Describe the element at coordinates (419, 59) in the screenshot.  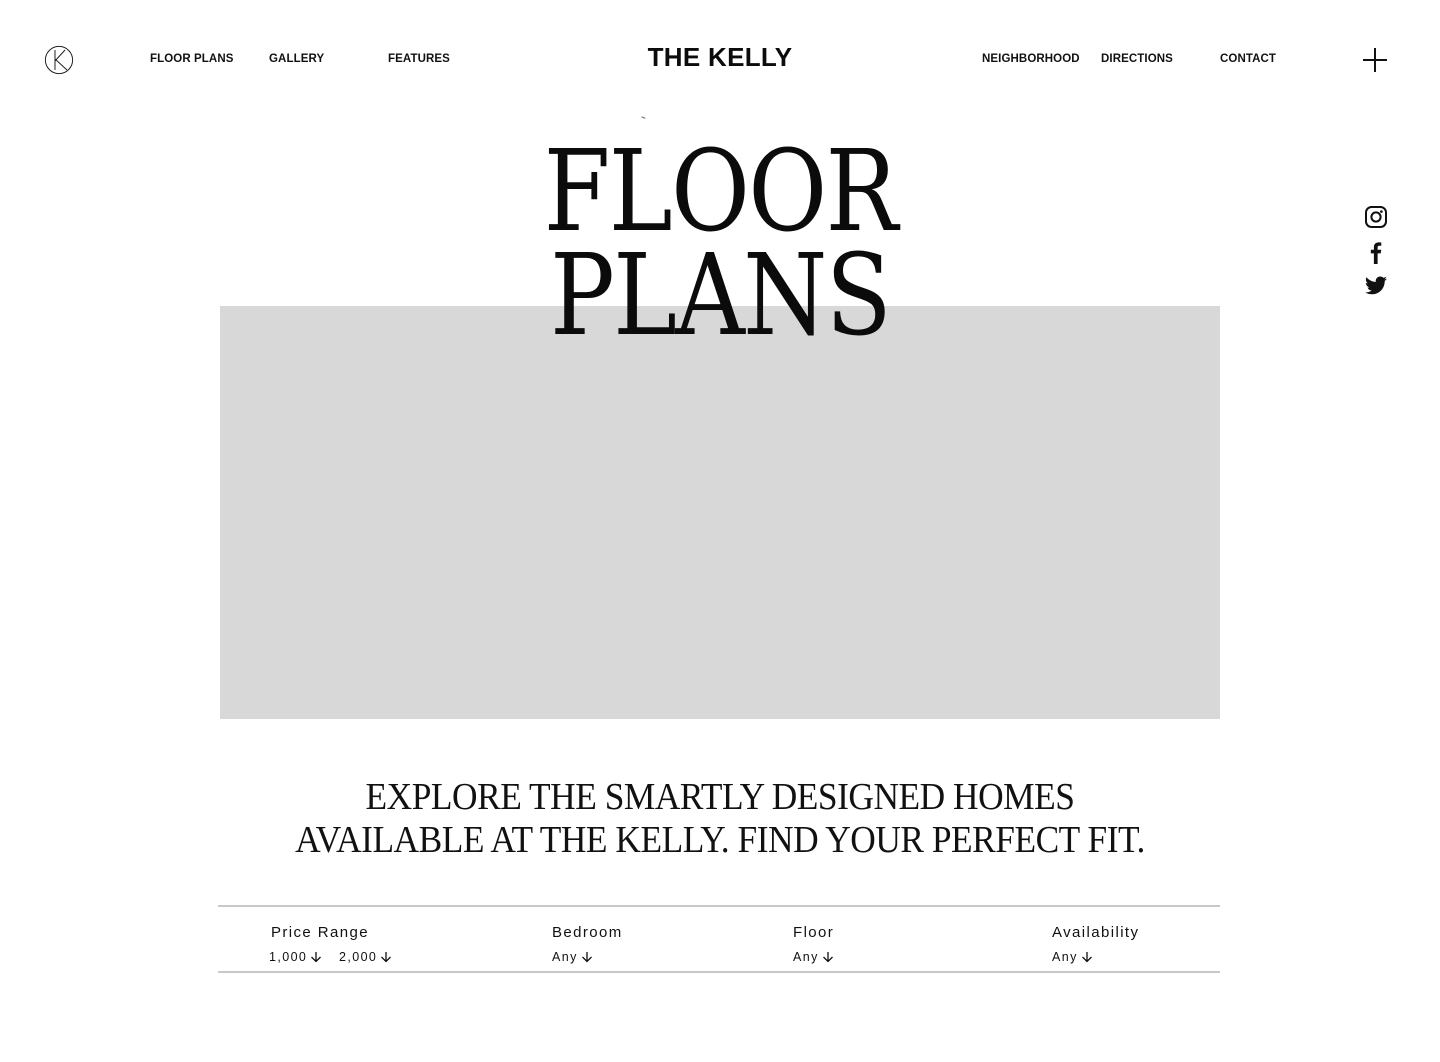
I see `nav-features: FEATURES` at that location.